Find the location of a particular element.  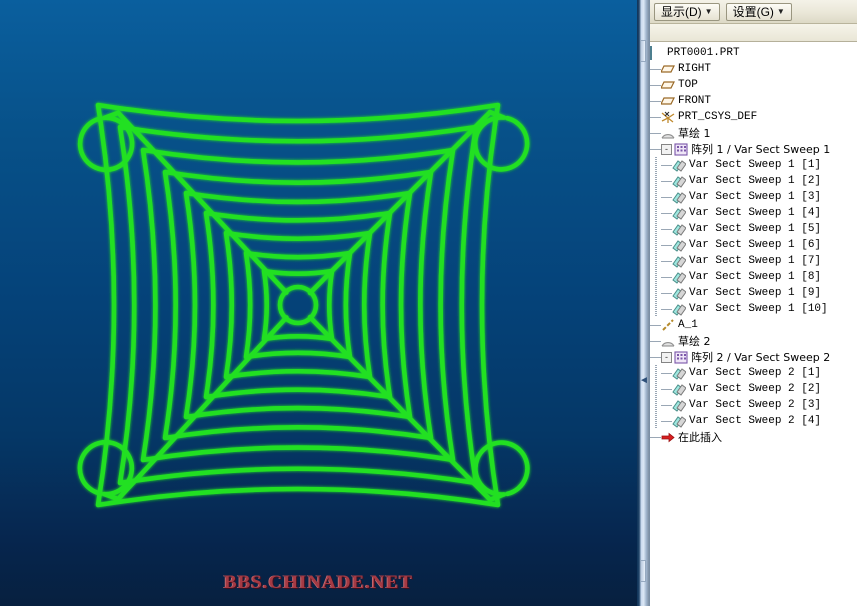

panel-header-strip is located at coordinates (753, 33).